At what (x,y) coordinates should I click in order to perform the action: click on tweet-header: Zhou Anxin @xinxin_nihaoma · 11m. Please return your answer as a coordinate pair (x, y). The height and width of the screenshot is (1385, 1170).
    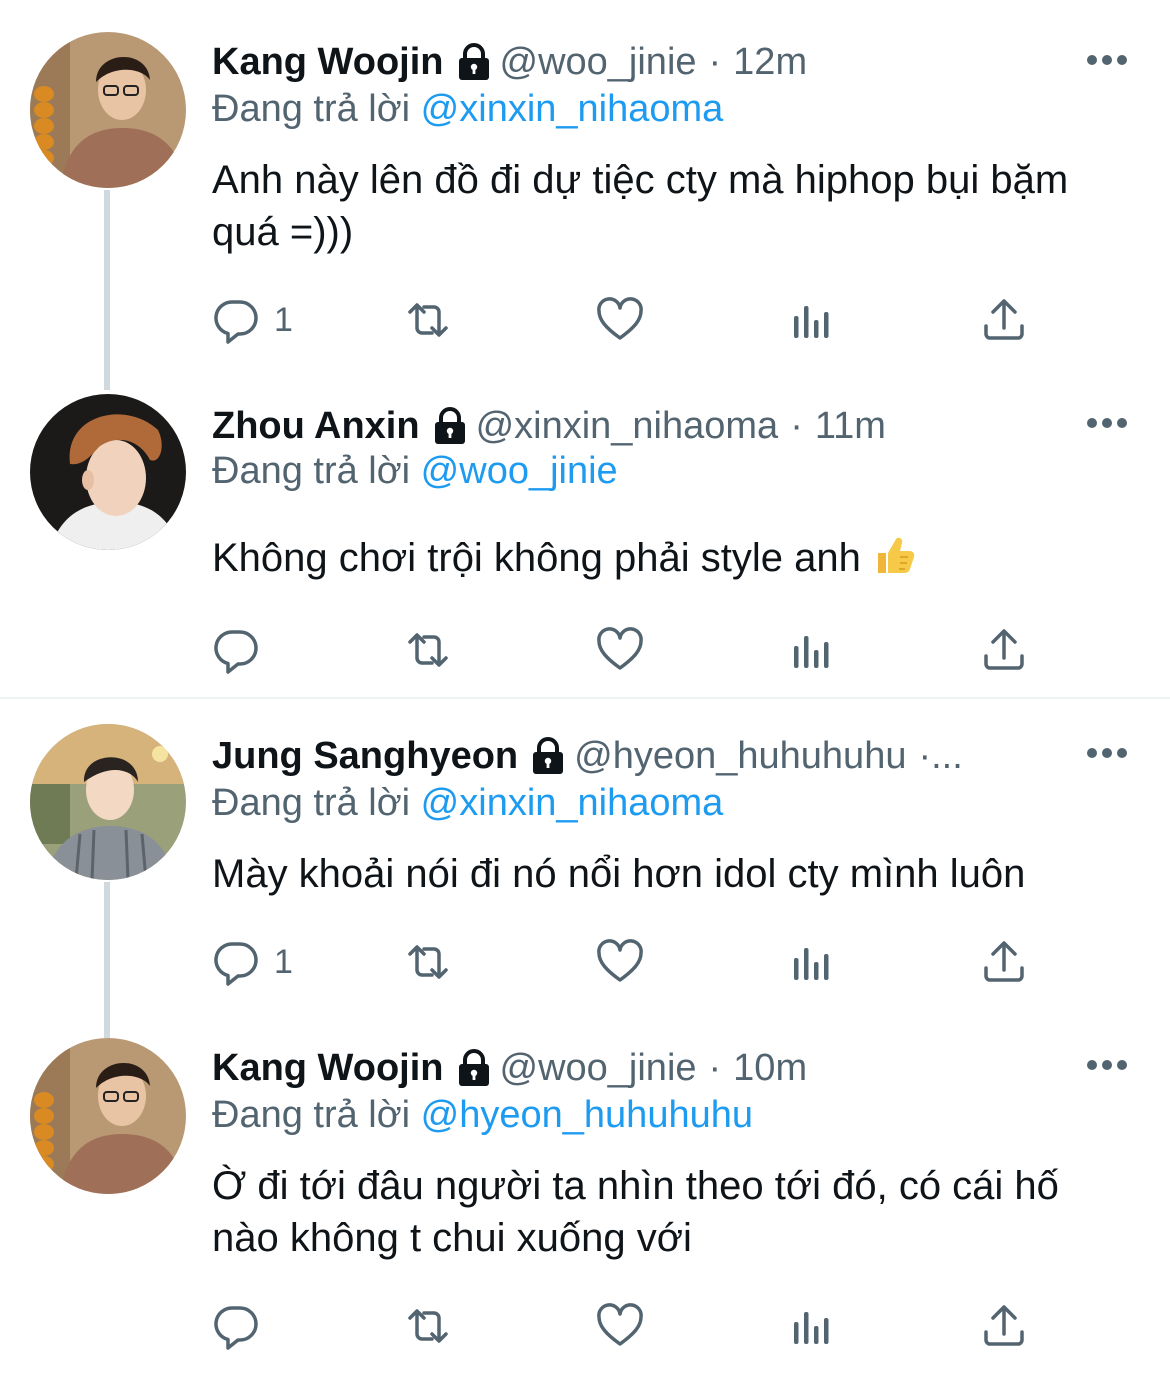
    Looking at the image, I should click on (549, 426).